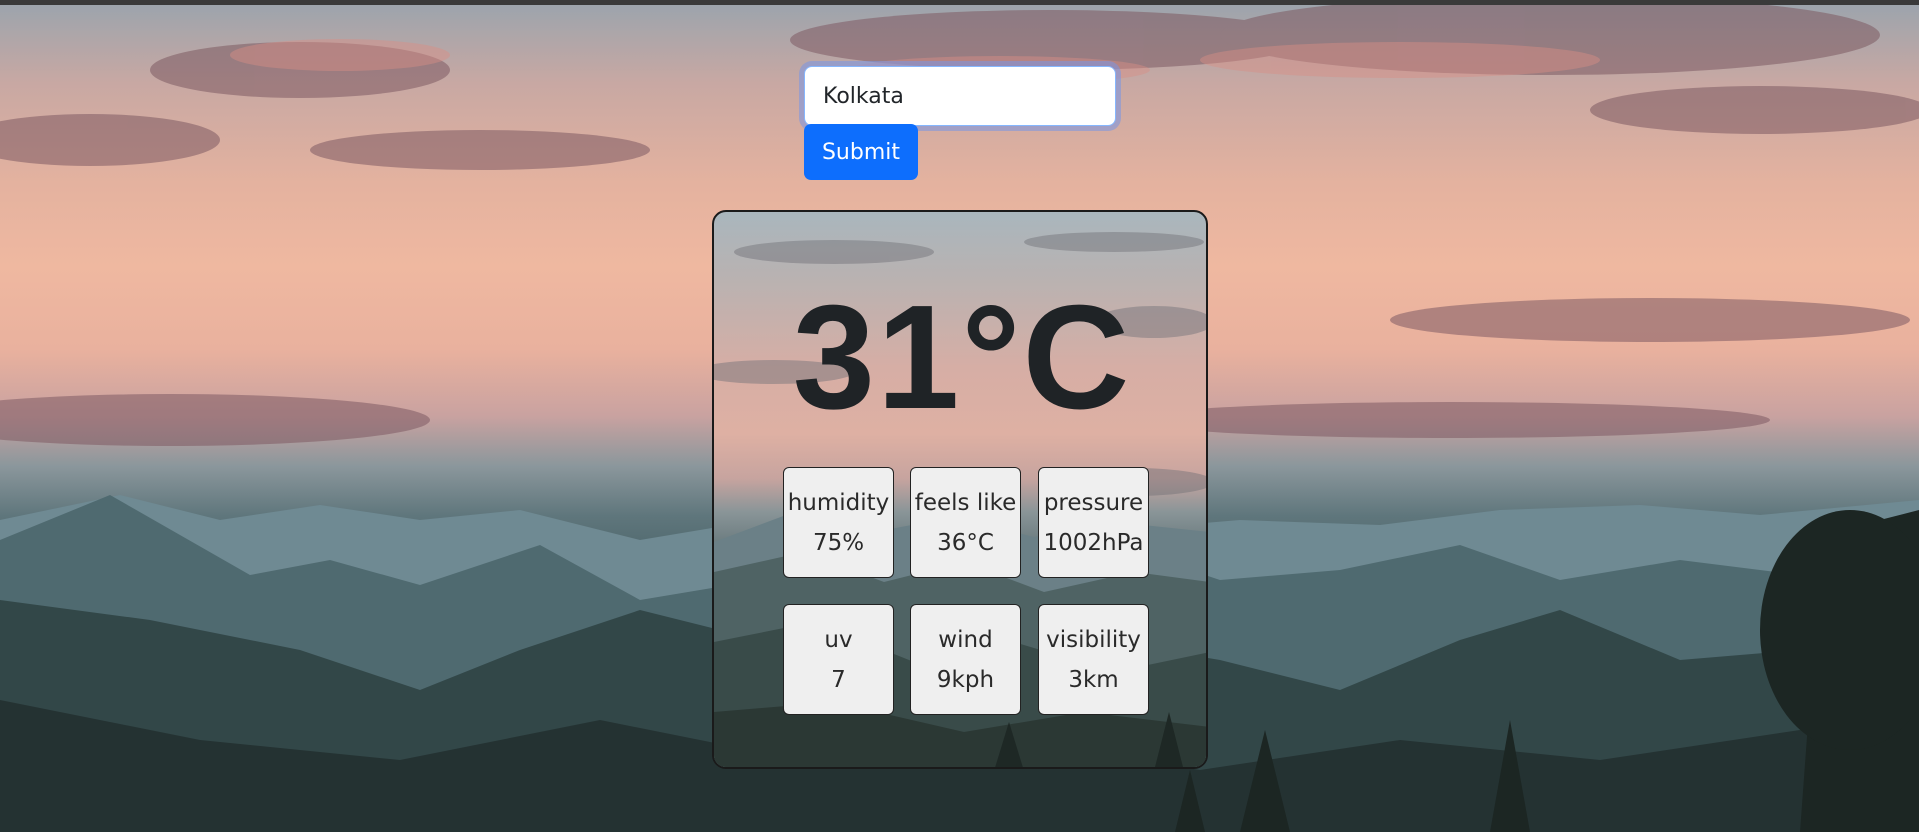 The image size is (1919, 832). I want to click on stat-label: humidity, so click(838, 503).